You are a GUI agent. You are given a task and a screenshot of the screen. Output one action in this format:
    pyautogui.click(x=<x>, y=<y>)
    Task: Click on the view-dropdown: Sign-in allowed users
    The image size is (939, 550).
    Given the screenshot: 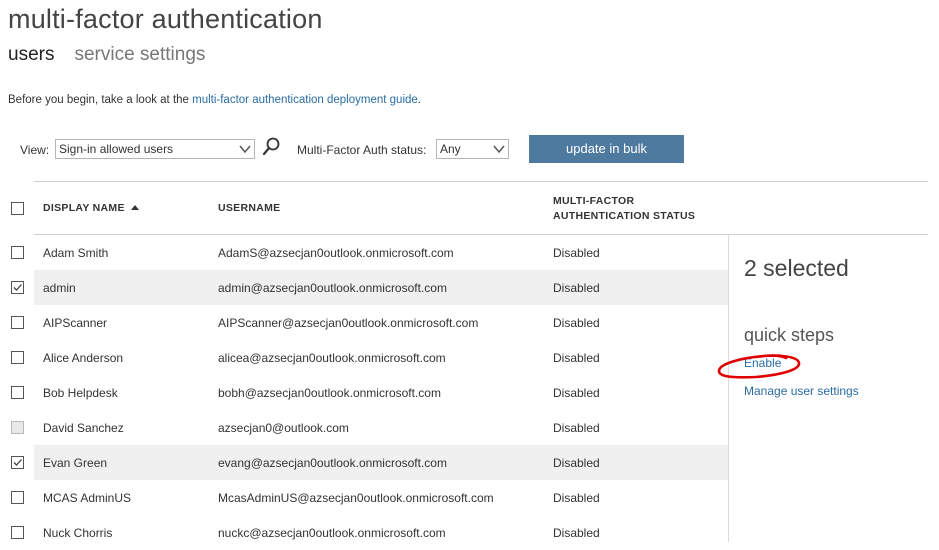 What is the action you would take?
    pyautogui.click(x=155, y=149)
    